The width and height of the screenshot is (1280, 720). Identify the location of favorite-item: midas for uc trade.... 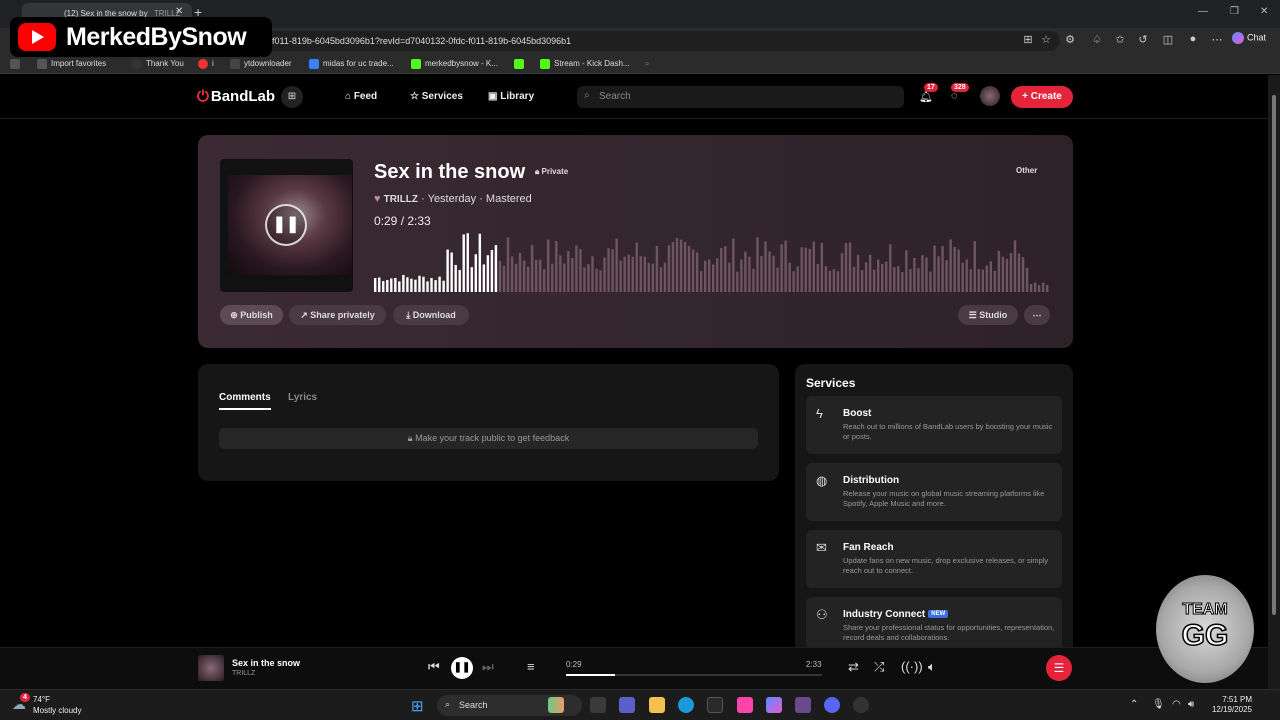
(351, 64).